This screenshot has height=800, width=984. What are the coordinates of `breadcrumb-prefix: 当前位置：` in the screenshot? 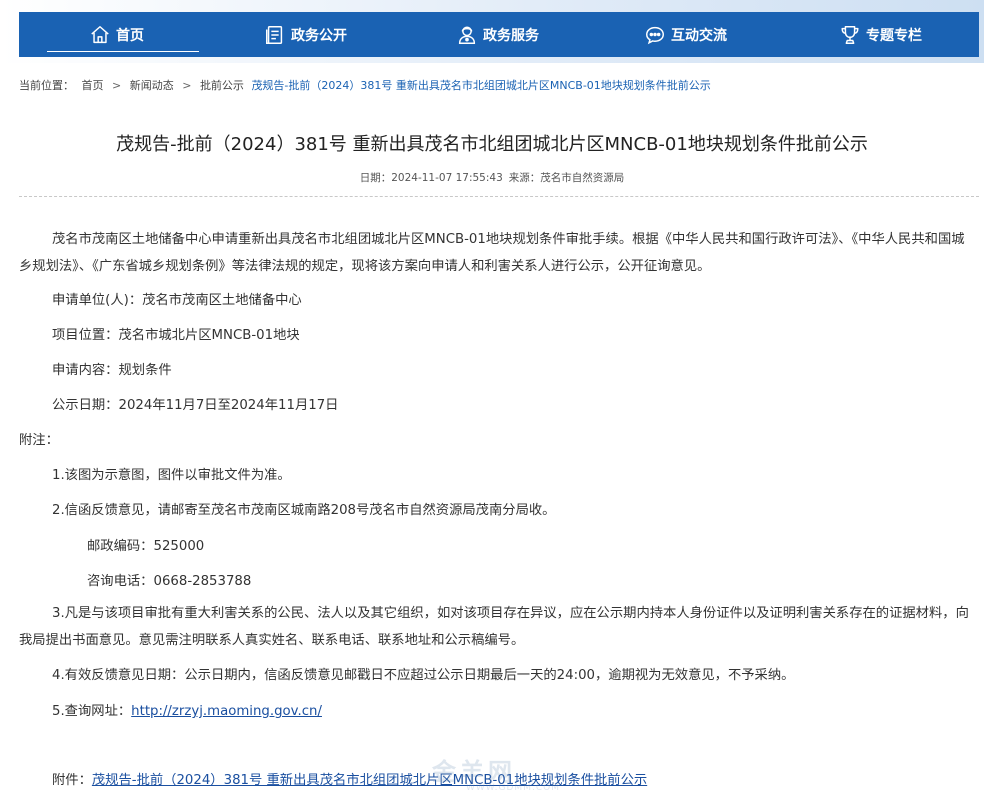 It's located at (46, 85).